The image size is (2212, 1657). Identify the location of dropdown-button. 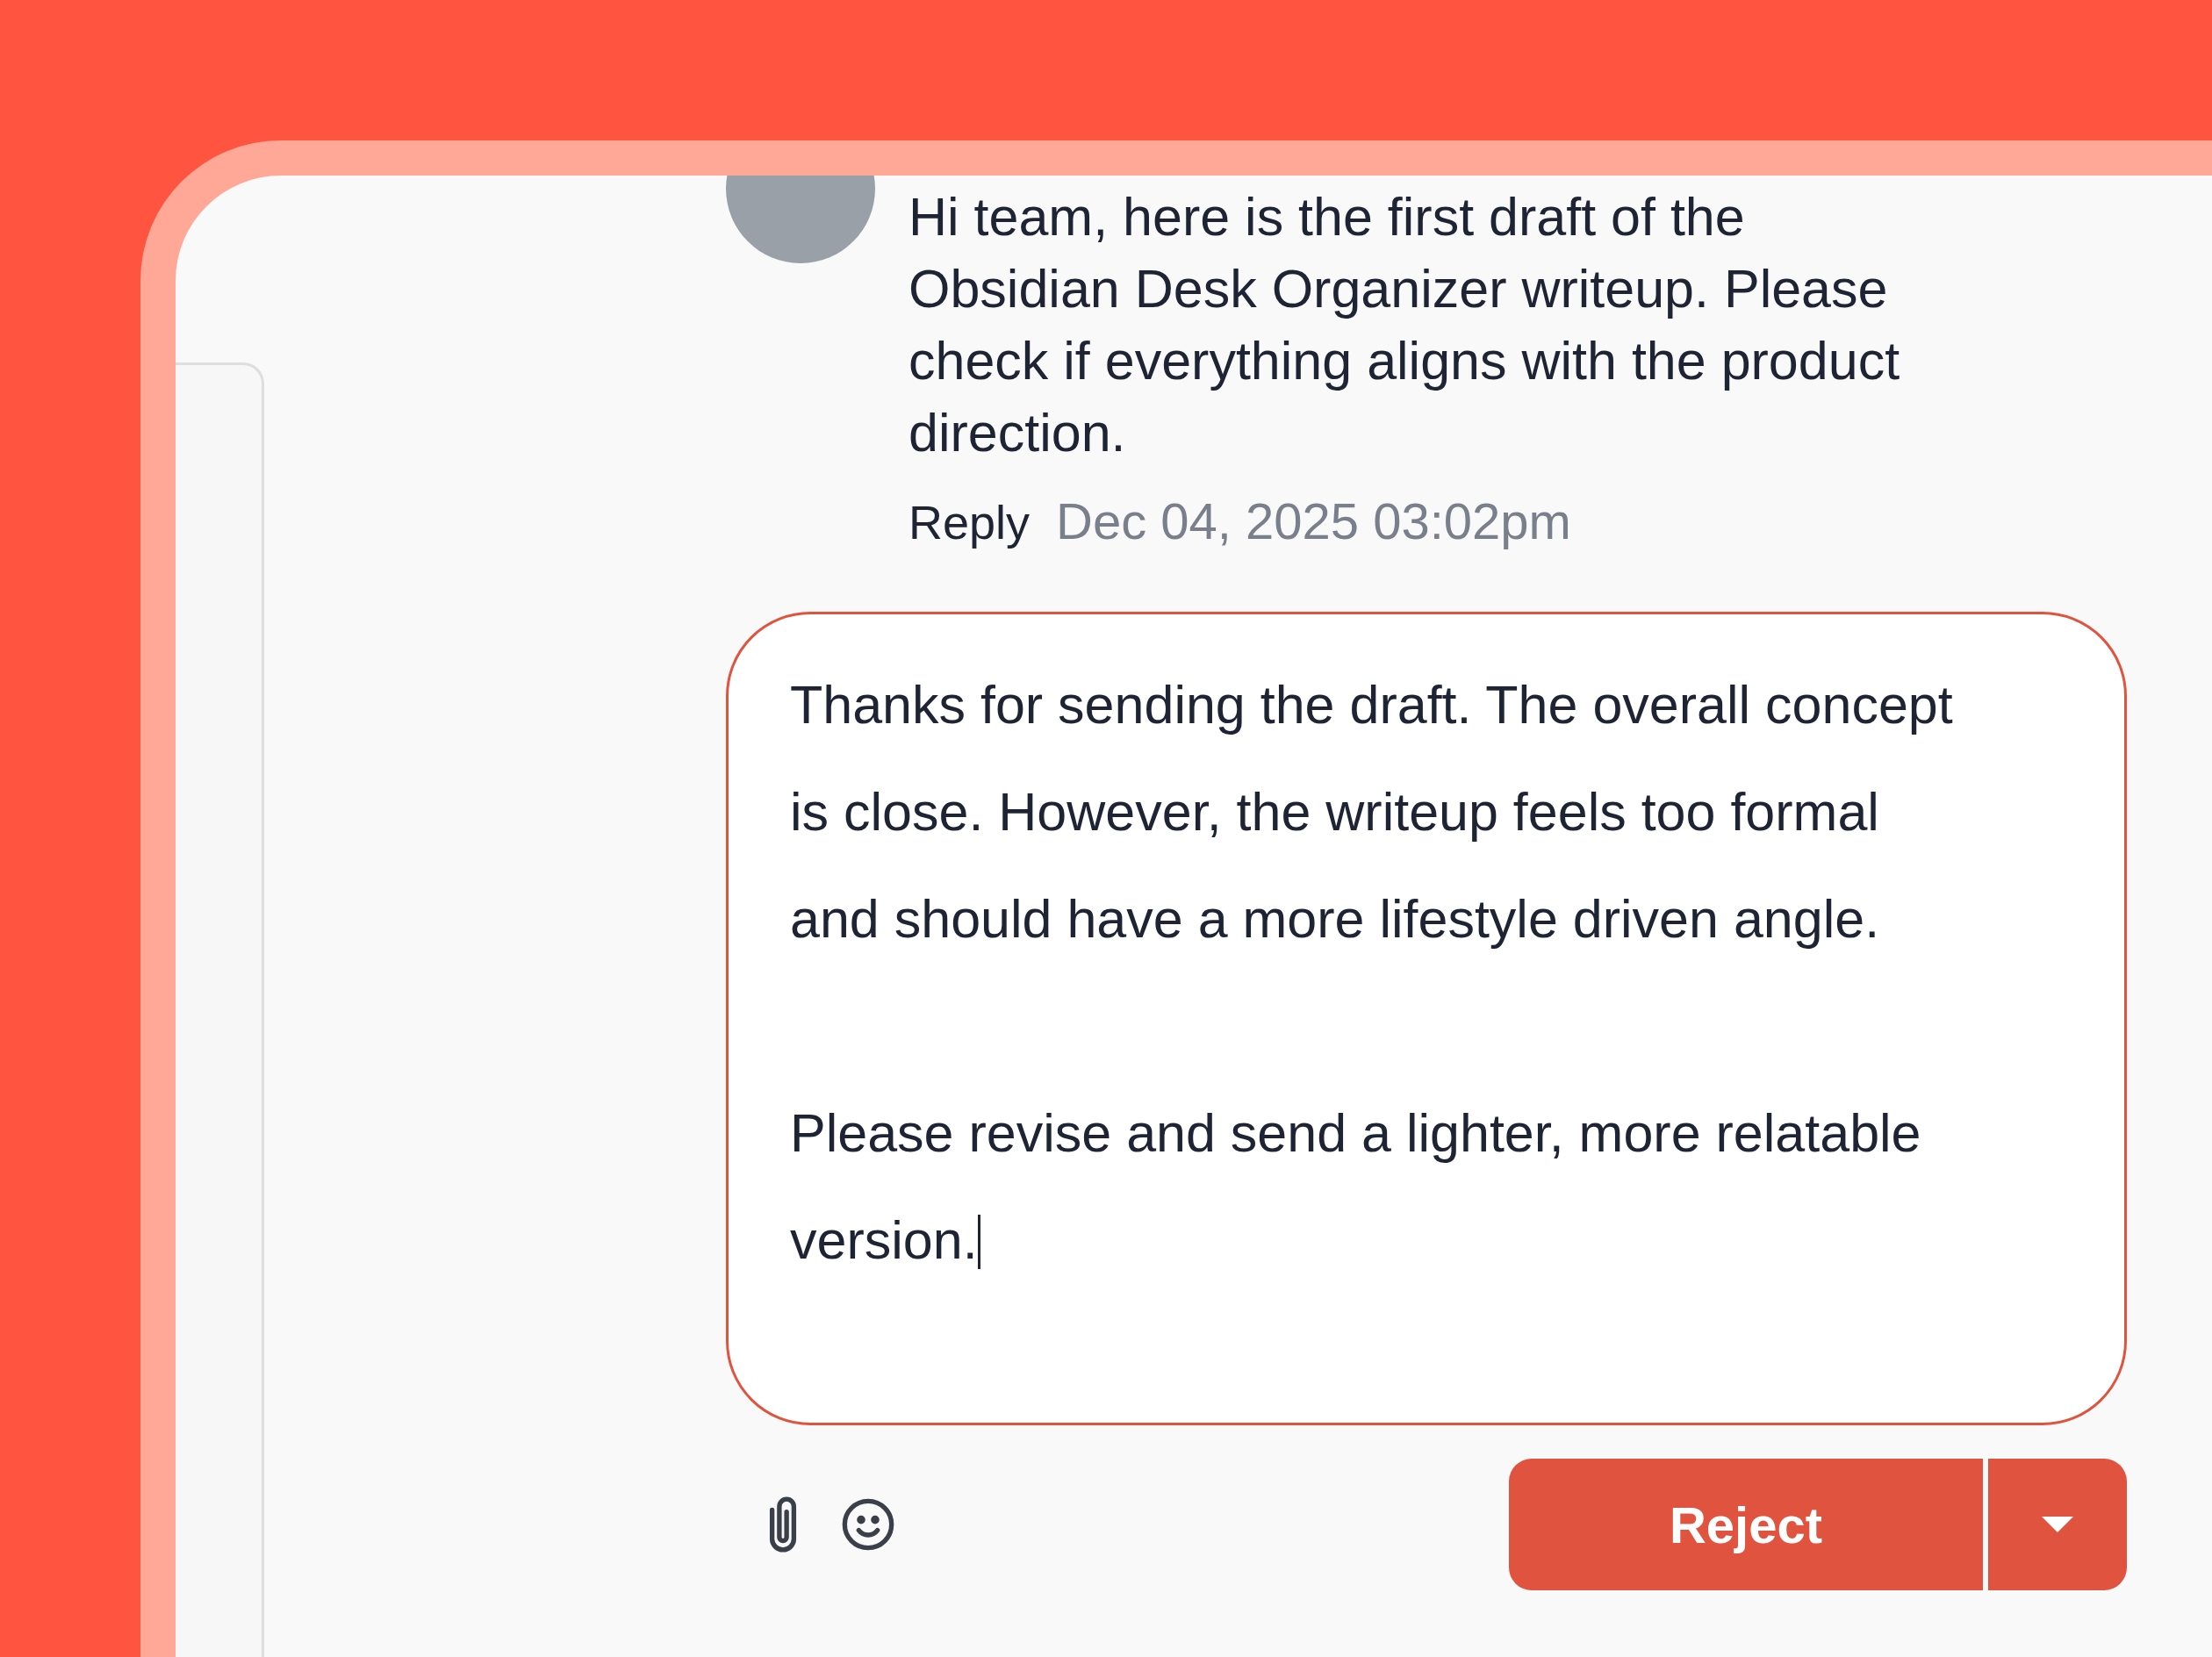
(2057, 1524).